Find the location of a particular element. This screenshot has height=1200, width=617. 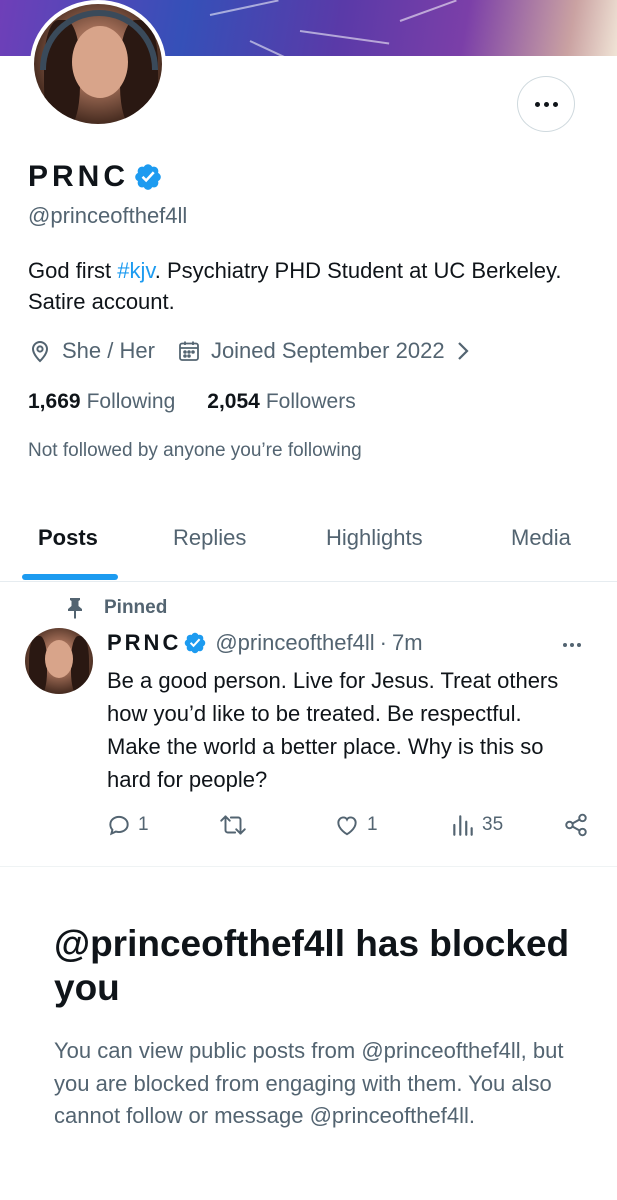

bio-hashtag-link: #kjv is located at coordinates (136, 270).